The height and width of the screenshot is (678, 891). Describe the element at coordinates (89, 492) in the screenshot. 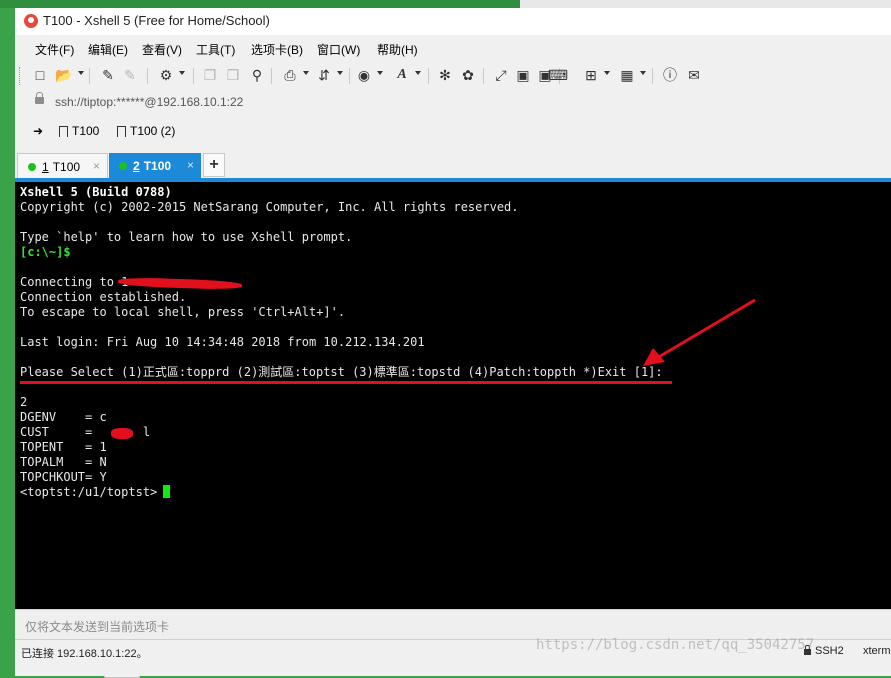

I see `shell-prompt-text: <toptst:/u1/toptst>` at that location.